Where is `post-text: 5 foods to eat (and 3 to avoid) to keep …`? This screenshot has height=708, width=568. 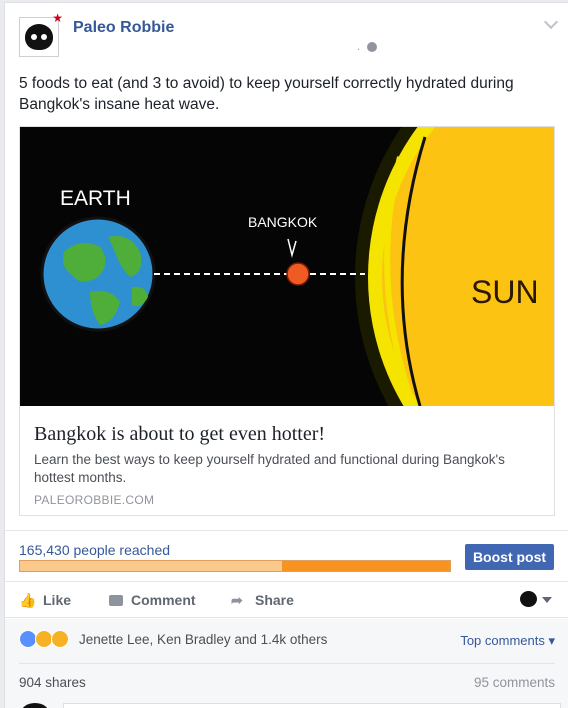
post-text: 5 foods to eat (and 3 to avoid) to keep … is located at coordinates (266, 94).